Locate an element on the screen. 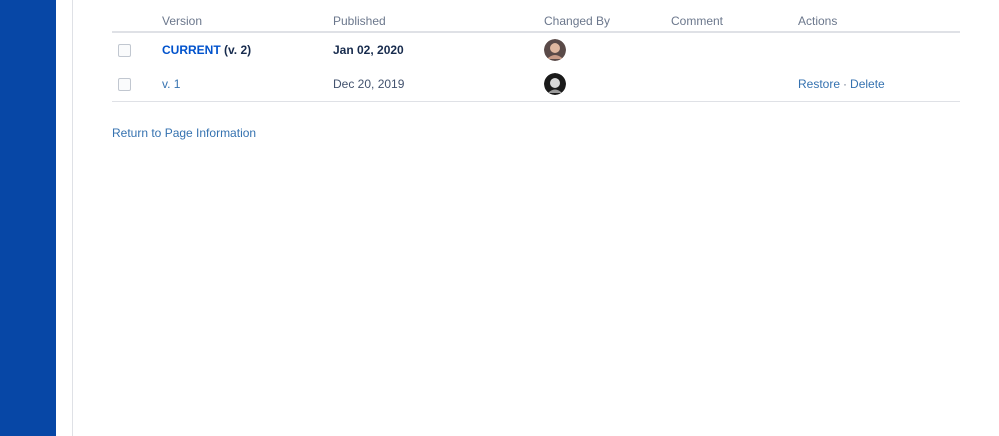  version-suffix: (v. 2) is located at coordinates (238, 50).